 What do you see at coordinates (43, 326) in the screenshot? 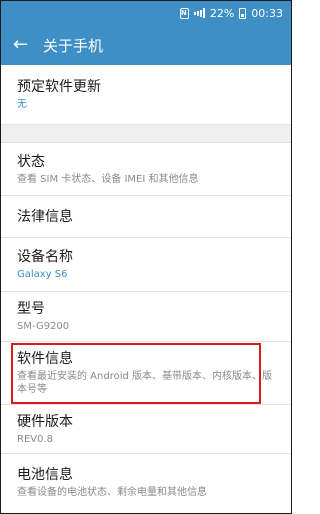
I see `item-subtitle: SM-G9200` at bounding box center [43, 326].